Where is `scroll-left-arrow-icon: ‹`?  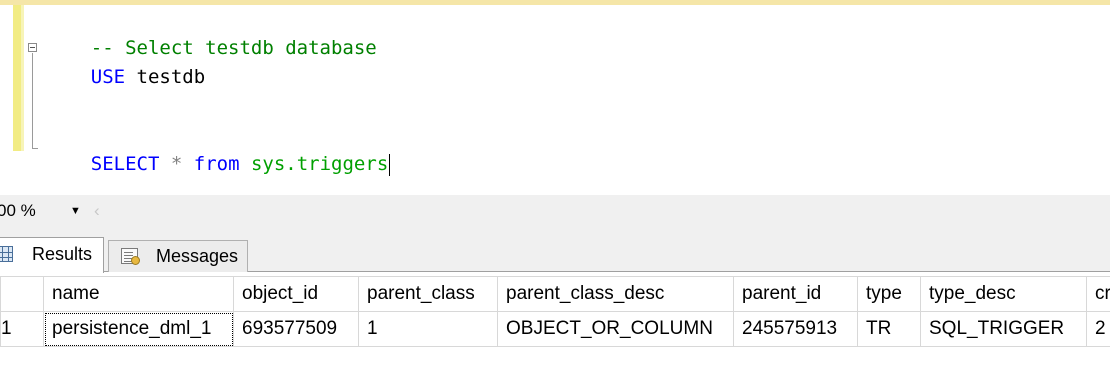 scroll-left-arrow-icon: ‹ is located at coordinates (97, 211).